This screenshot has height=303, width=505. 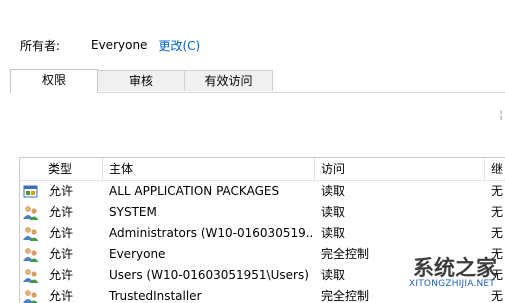 What do you see at coordinates (133, 212) in the screenshot?
I see `entry-principal: SYSTEM` at bounding box center [133, 212].